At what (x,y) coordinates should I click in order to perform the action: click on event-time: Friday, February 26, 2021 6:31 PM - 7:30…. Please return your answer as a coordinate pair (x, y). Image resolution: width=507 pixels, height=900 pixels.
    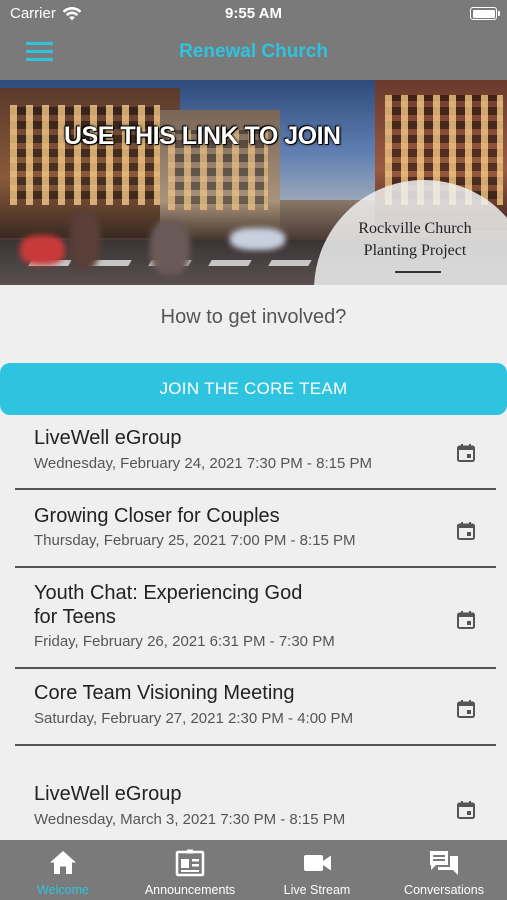
    Looking at the image, I should click on (184, 641).